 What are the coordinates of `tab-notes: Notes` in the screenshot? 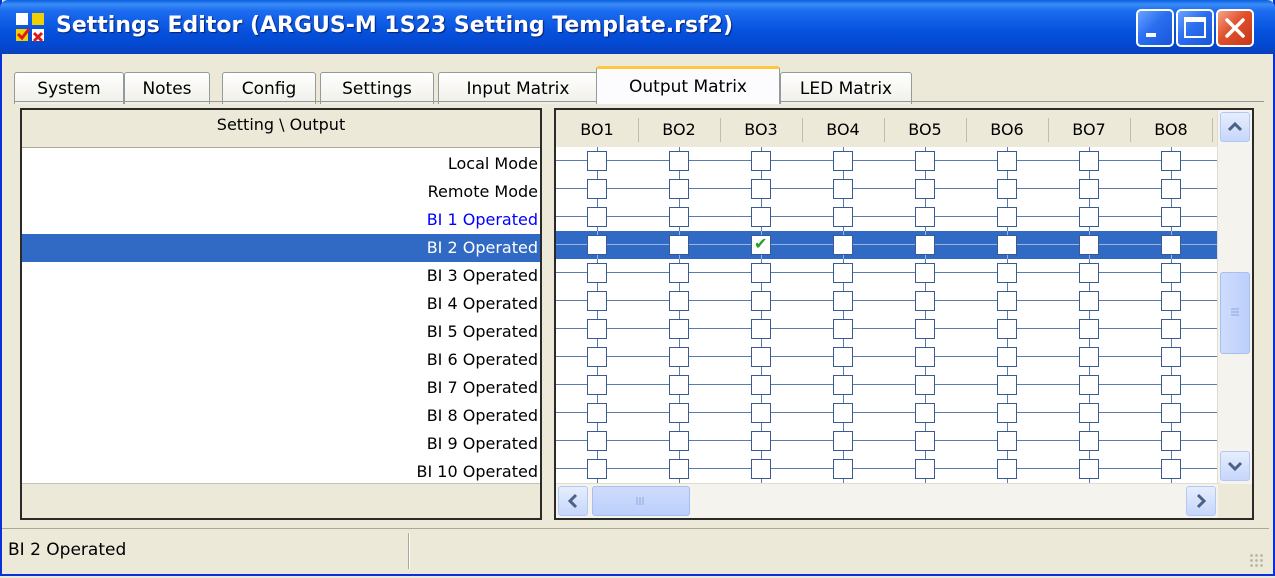 It's located at (167, 88).